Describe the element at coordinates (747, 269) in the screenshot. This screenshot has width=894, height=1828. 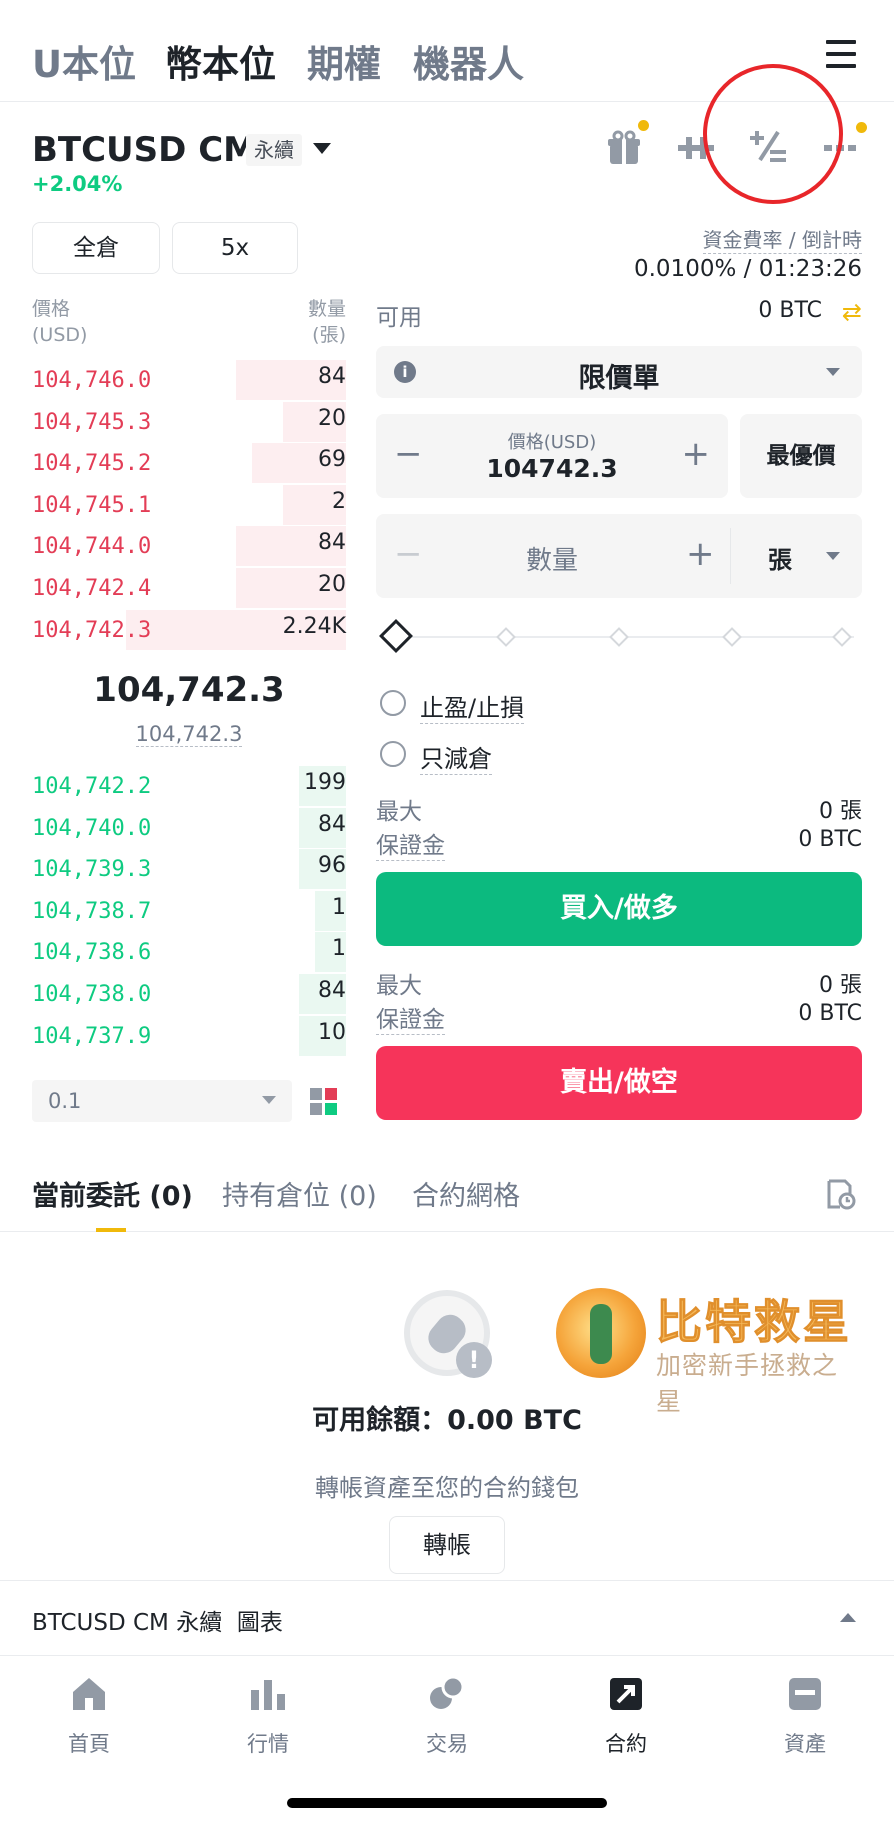
I see `funding-value: 0.0100% / 01:23:26` at that location.